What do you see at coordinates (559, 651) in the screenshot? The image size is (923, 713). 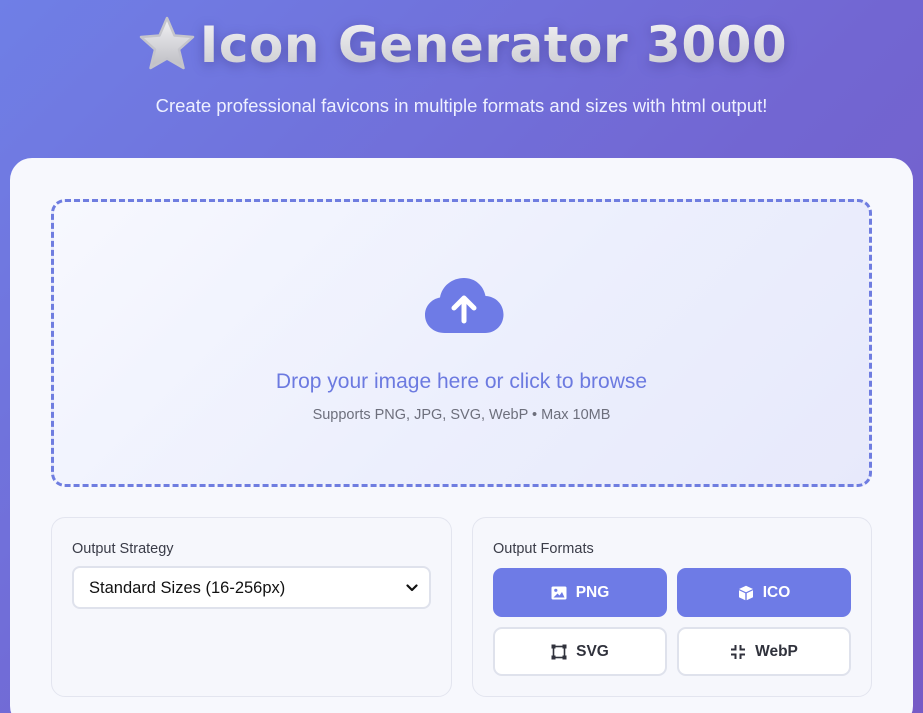 I see `vector-square-icon` at bounding box center [559, 651].